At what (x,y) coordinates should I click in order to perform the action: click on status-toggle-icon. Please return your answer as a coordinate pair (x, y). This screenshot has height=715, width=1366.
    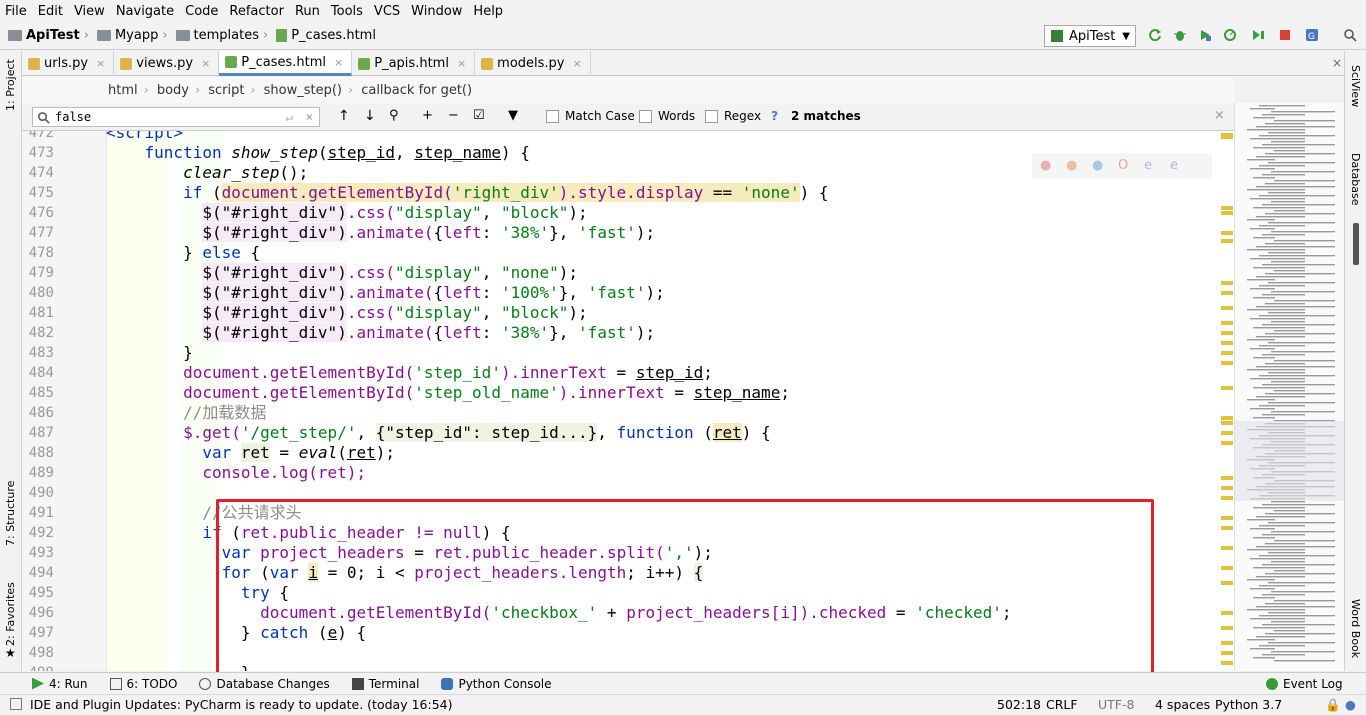
    Looking at the image, I should click on (16, 704).